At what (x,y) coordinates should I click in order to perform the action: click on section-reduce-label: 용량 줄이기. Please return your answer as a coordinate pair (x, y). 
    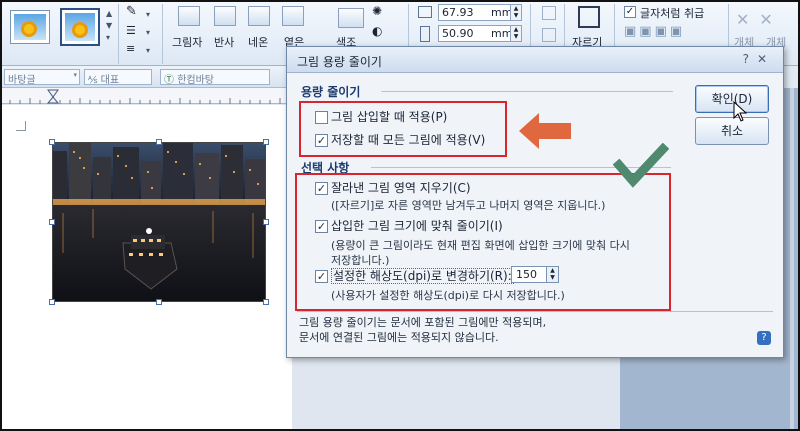
    Looking at the image, I should click on (331, 92).